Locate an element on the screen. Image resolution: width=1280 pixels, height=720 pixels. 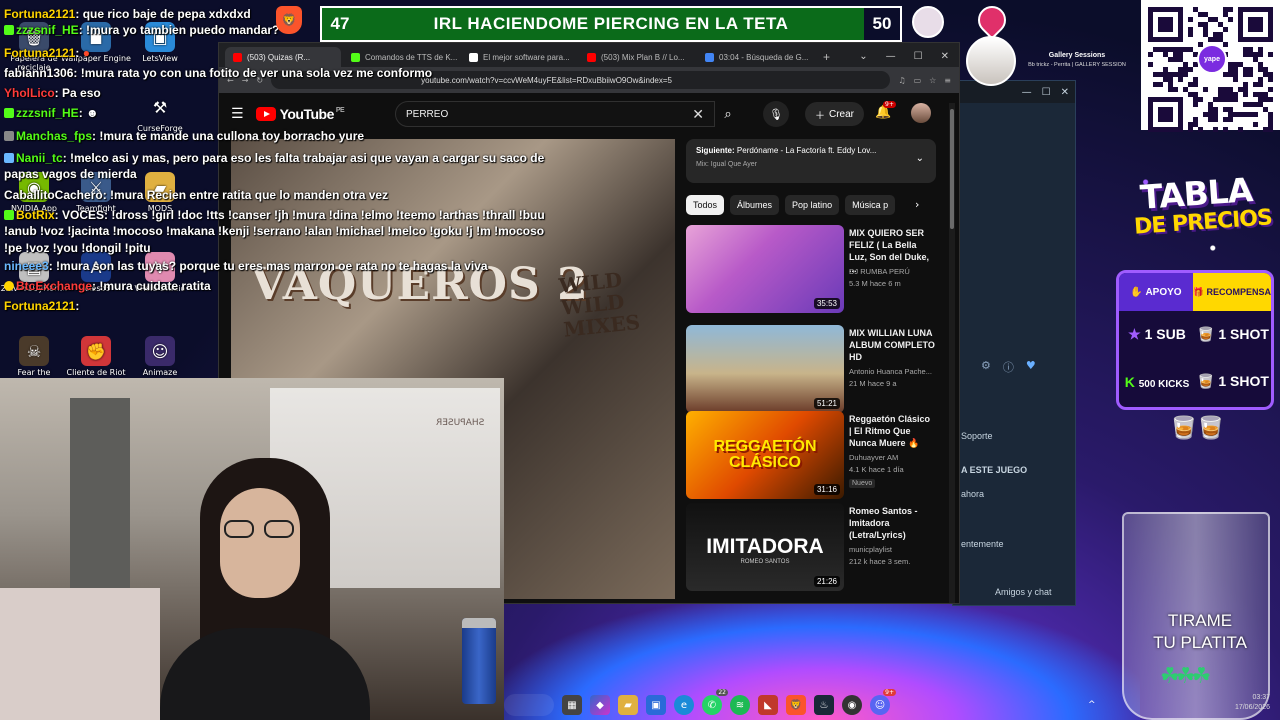
thumbnail-subtext: ROMEO SANTOS is located at coordinates (765, 562).